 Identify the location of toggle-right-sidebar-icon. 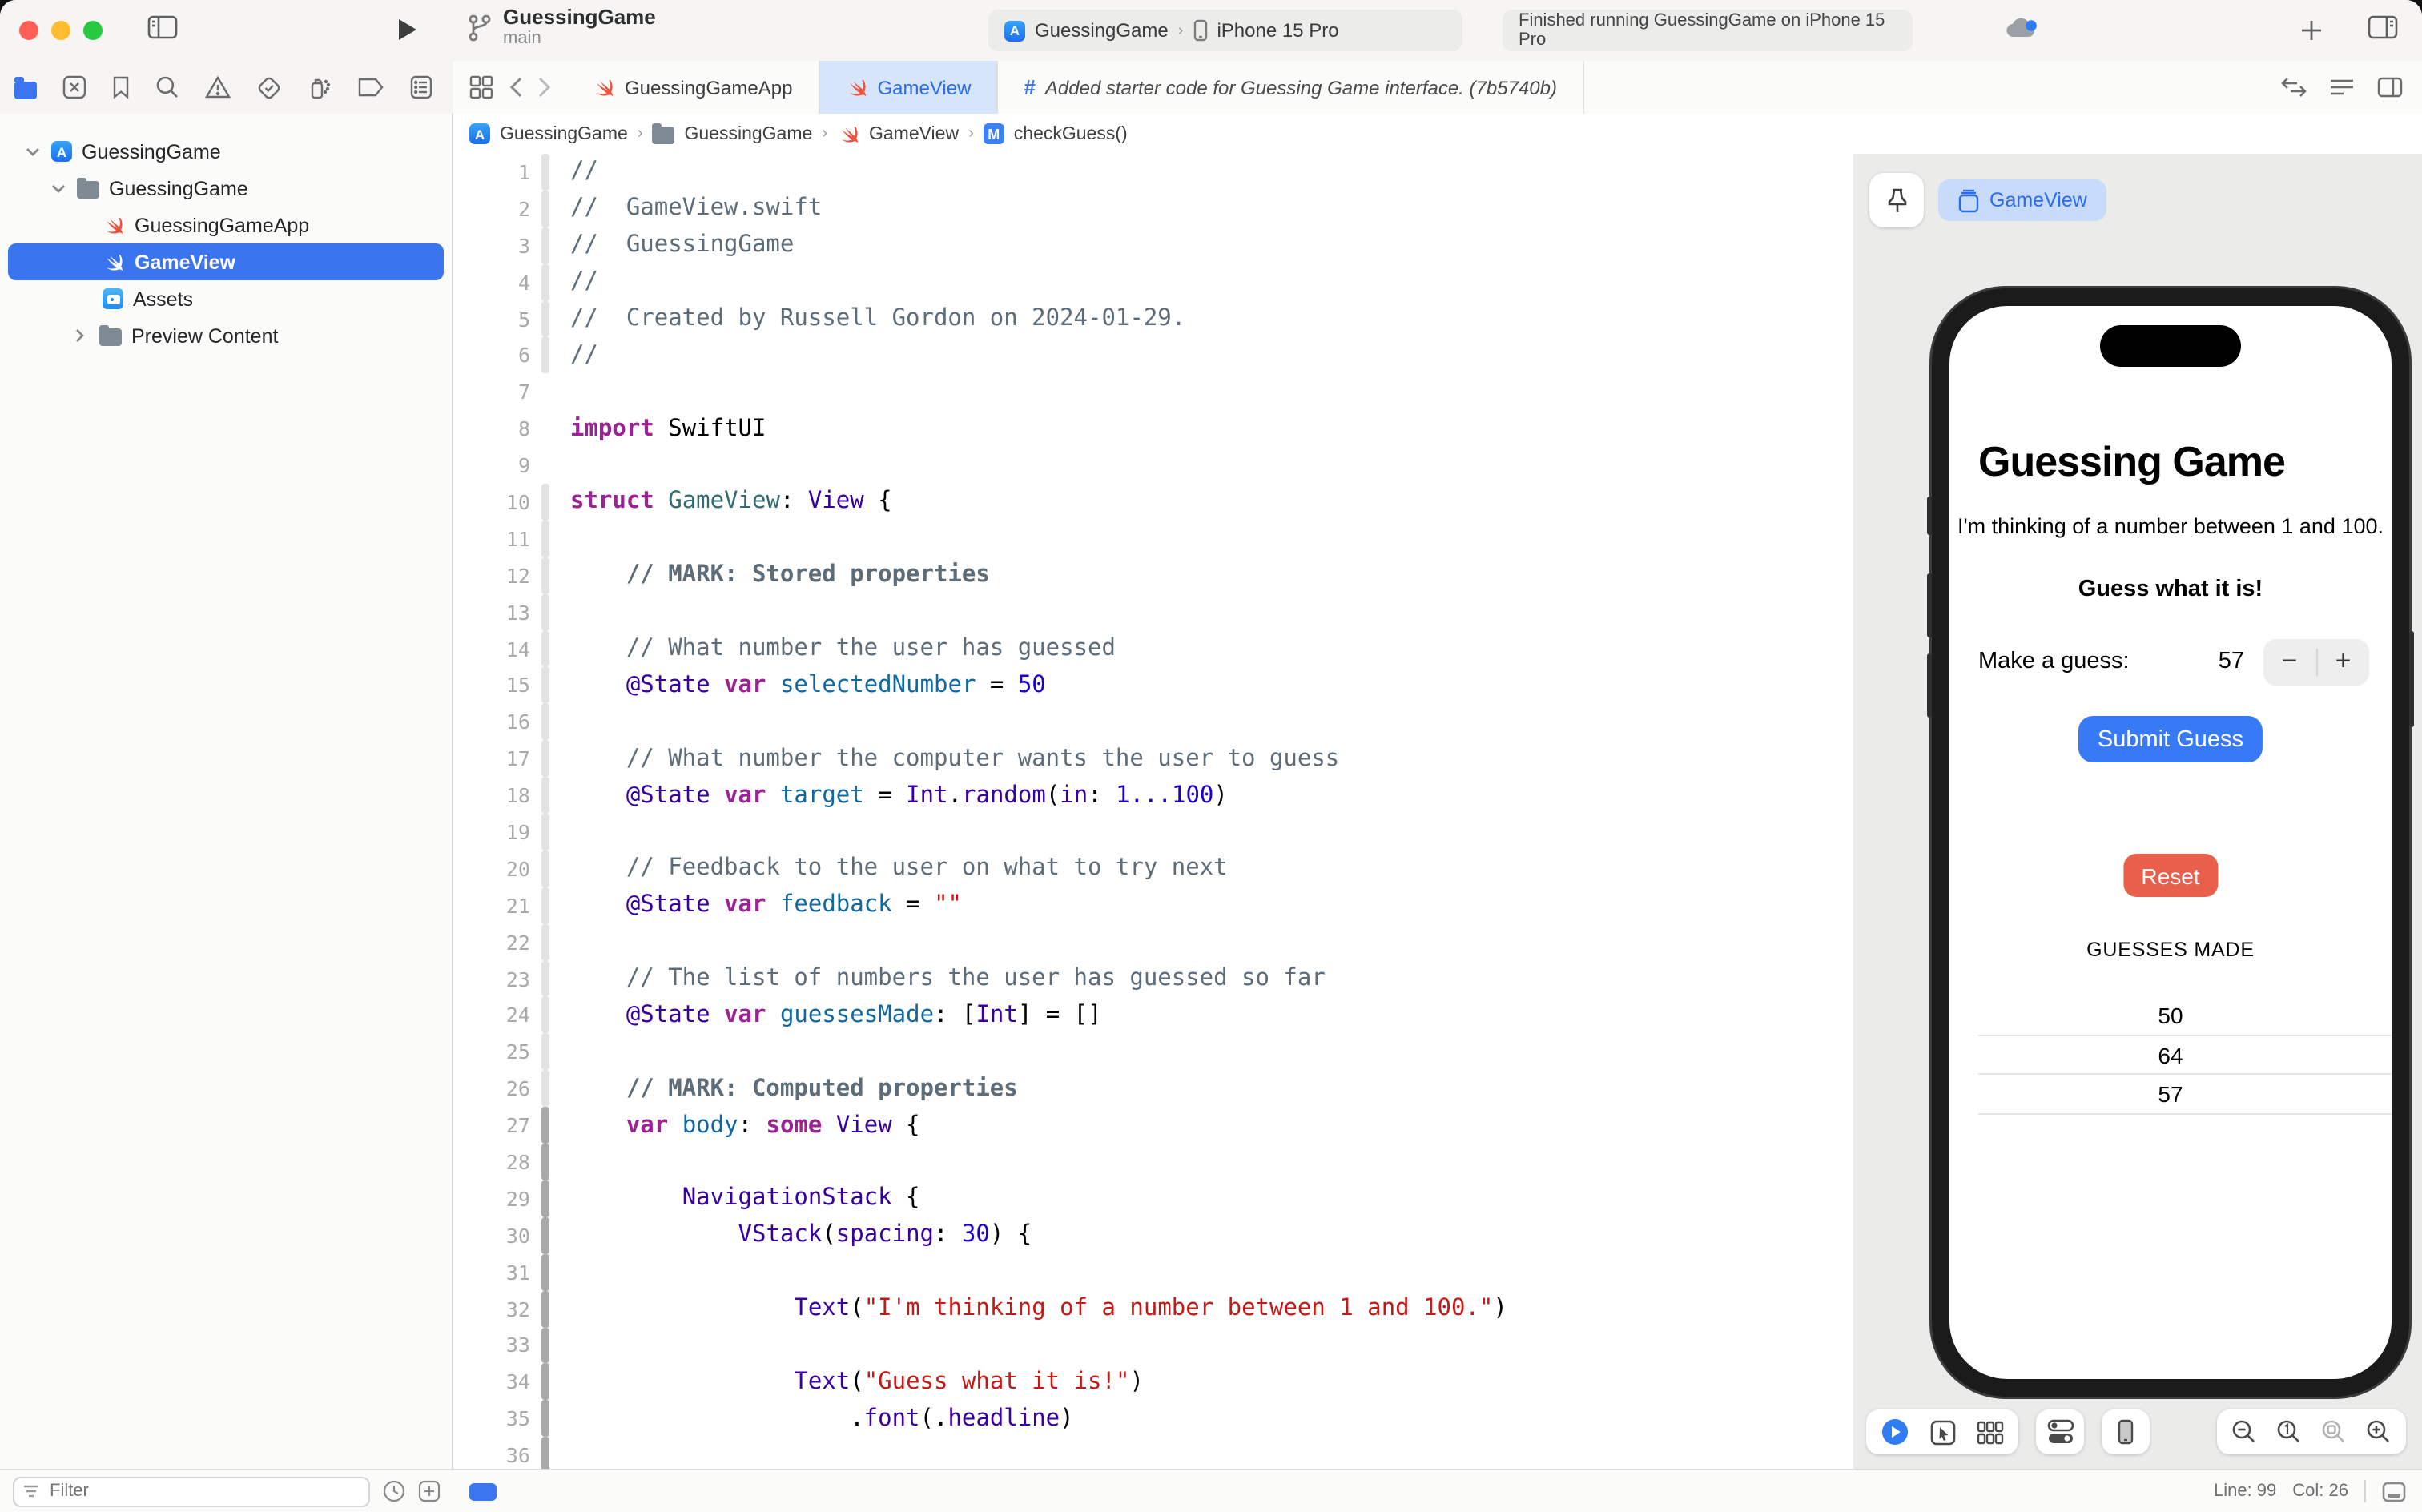
(2383, 27).